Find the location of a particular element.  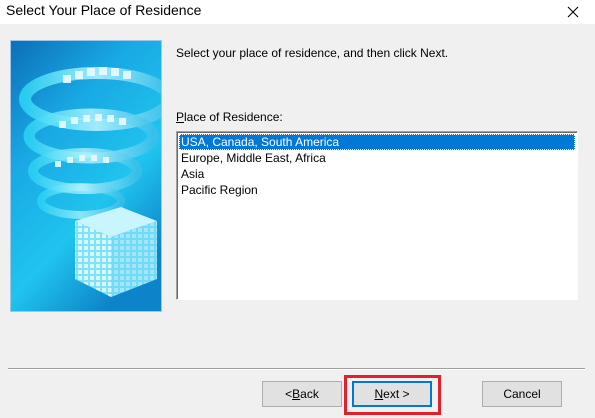

next-button: Next > is located at coordinates (392, 394).